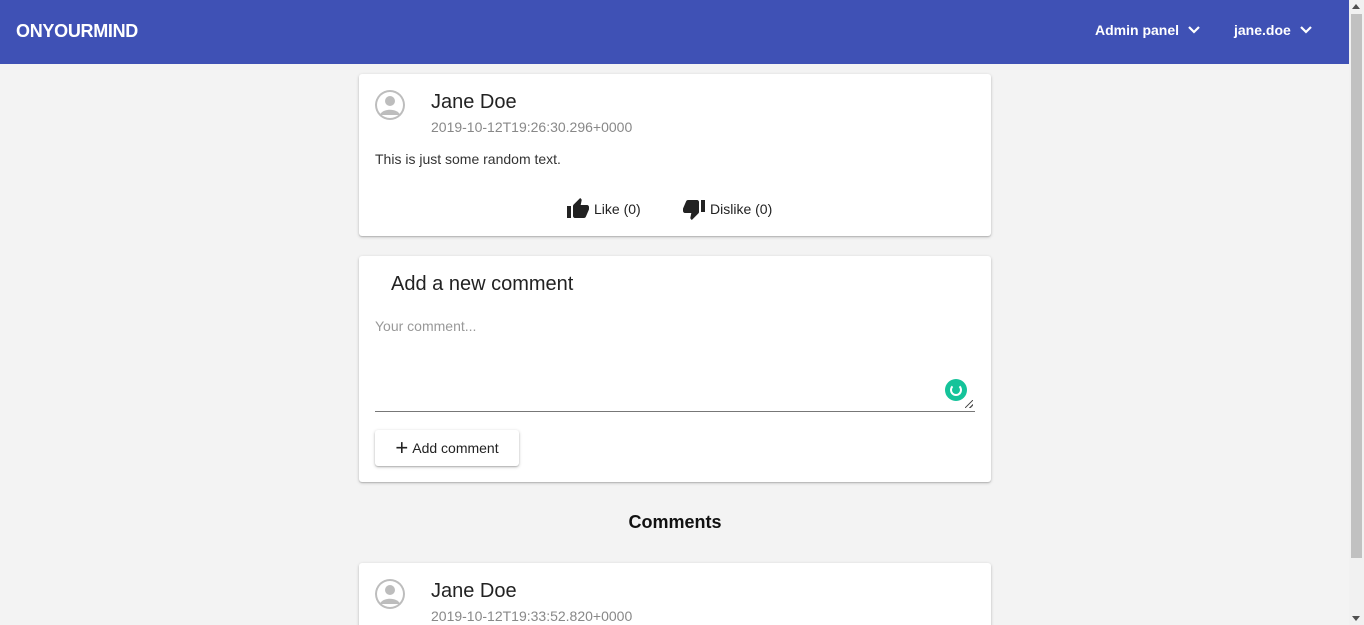  Describe the element at coordinates (675, 365) in the screenshot. I see `comment-input` at that location.